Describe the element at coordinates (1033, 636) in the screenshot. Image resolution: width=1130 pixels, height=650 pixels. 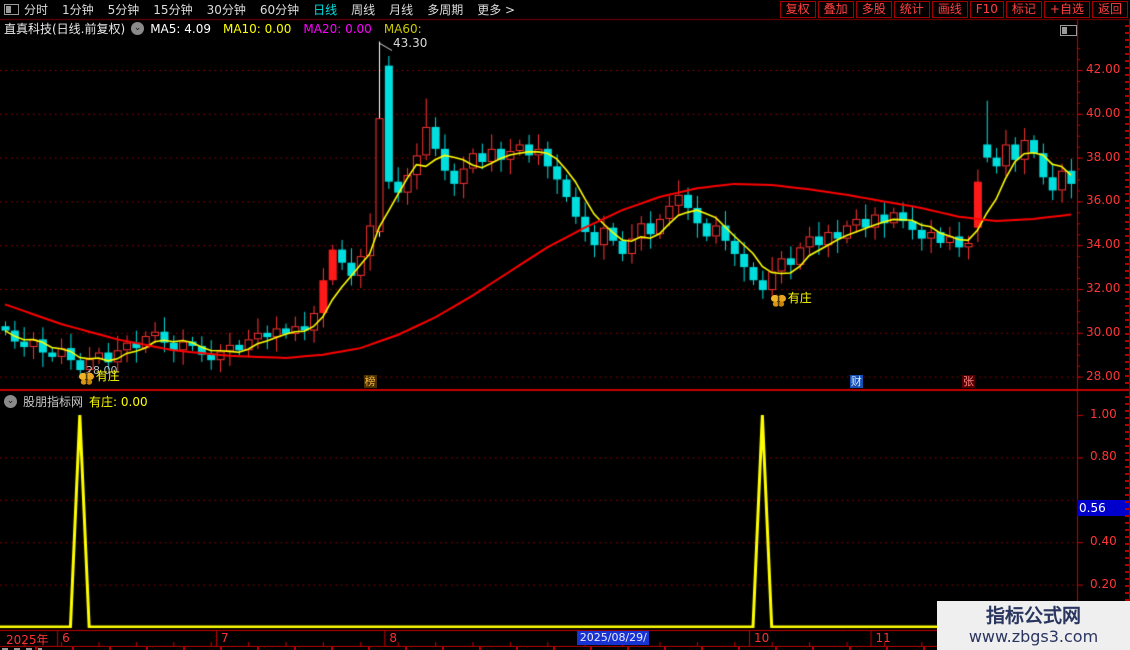
I see `watermark-url: www.zbgs3.com` at that location.